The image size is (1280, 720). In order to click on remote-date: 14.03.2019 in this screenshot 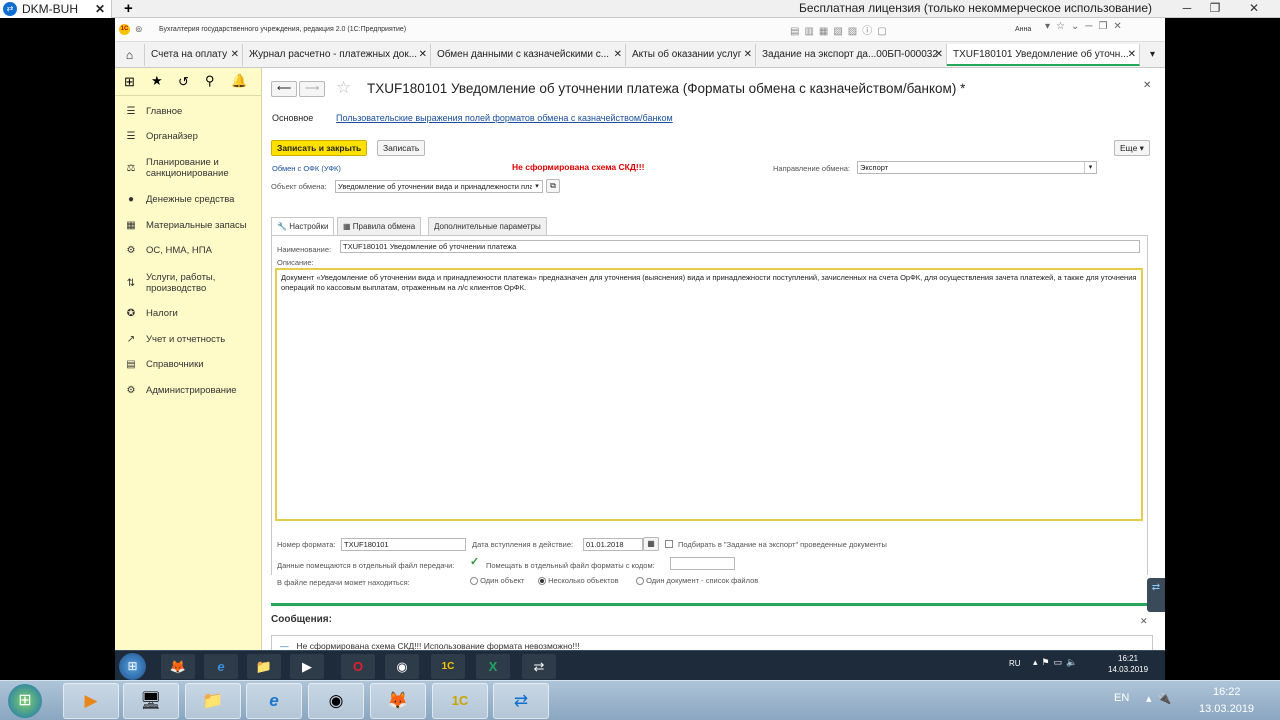, I will do `click(1128, 669)`.